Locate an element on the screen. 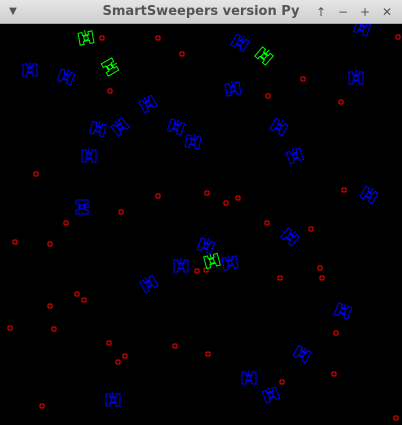  minimize-icon: − is located at coordinates (343, 12).